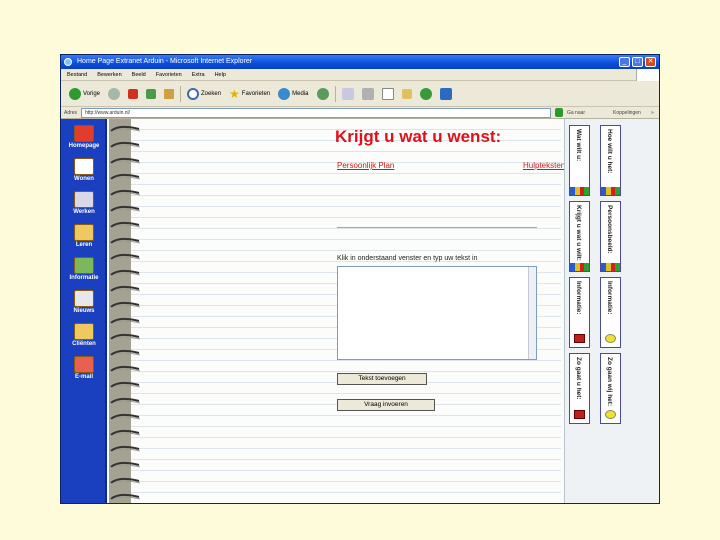  I want to click on hulpteksten-link: Hulpteksten, so click(544, 165).